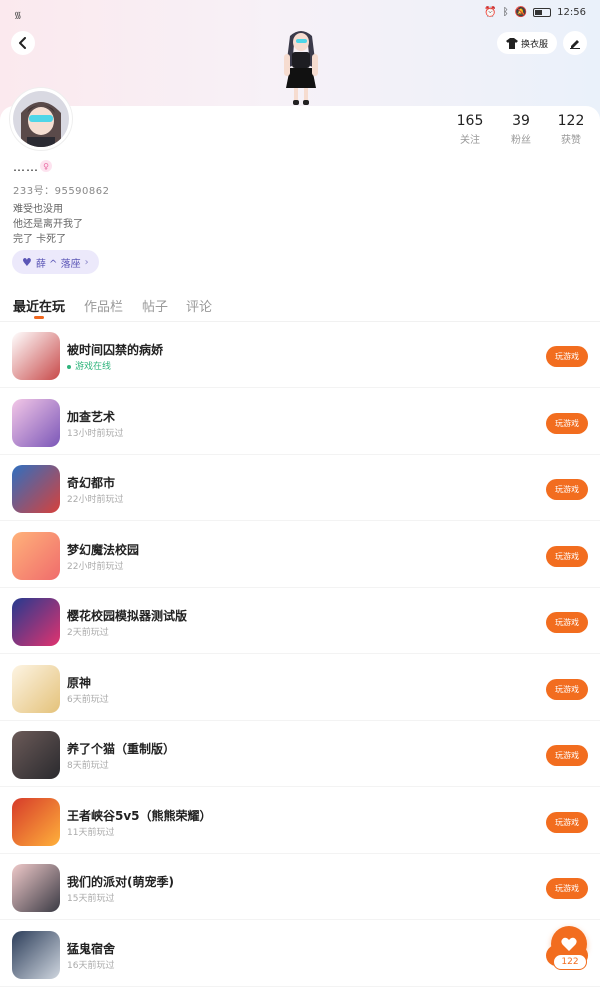 The width and height of the screenshot is (600, 1000). Describe the element at coordinates (300, 621) in the screenshot. I see `game-row: 樱花校园模拟器测试版 2天前玩过 玩游戏` at that location.